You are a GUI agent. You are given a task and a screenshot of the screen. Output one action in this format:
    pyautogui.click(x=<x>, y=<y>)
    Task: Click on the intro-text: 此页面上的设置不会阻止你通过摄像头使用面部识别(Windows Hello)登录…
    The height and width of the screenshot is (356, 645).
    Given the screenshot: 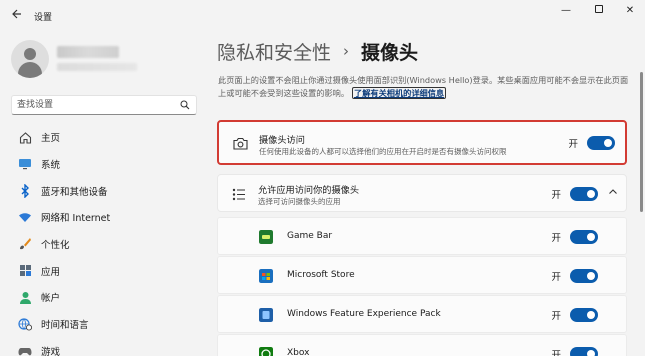 What is the action you would take?
    pyautogui.click(x=424, y=87)
    